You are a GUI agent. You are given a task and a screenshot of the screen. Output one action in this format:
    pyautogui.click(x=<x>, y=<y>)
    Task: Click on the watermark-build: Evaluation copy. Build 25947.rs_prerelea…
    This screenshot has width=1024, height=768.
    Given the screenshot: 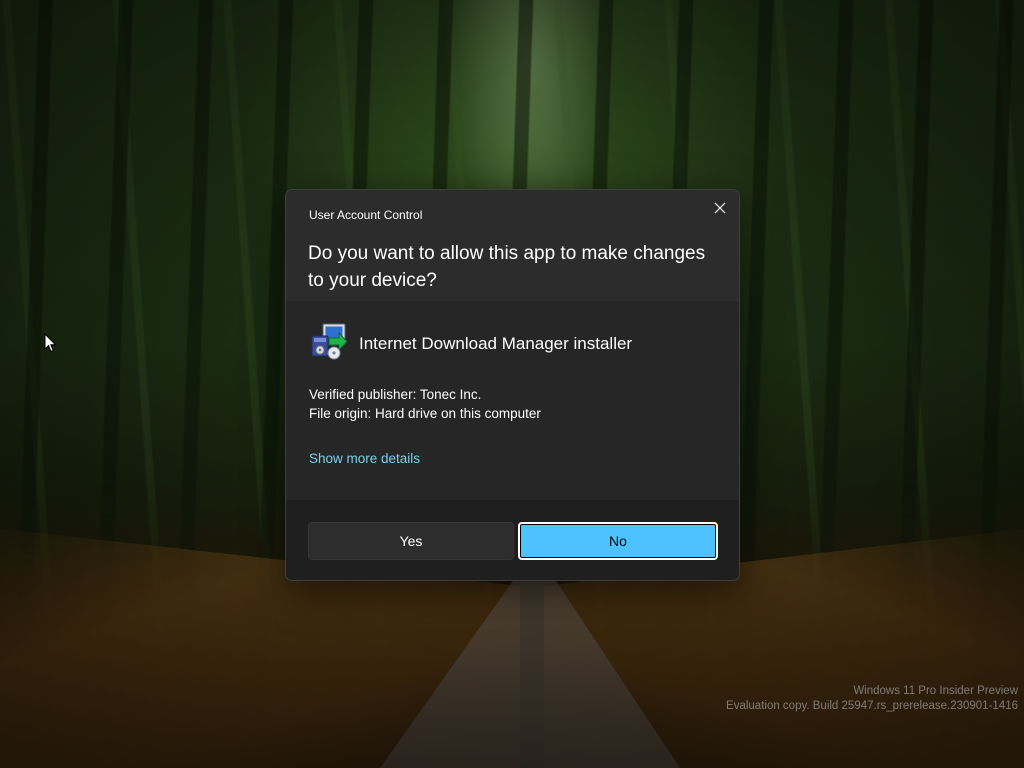 What is the action you would take?
    pyautogui.click(x=872, y=706)
    